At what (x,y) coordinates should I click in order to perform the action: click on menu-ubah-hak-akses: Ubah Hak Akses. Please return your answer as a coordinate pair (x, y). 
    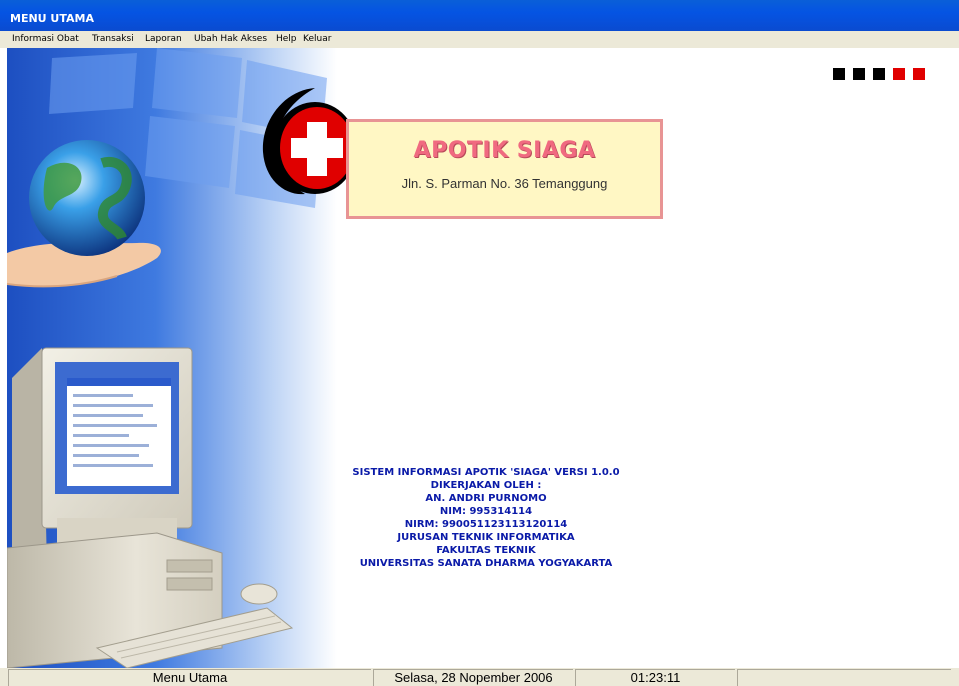
    Looking at the image, I should click on (230, 39).